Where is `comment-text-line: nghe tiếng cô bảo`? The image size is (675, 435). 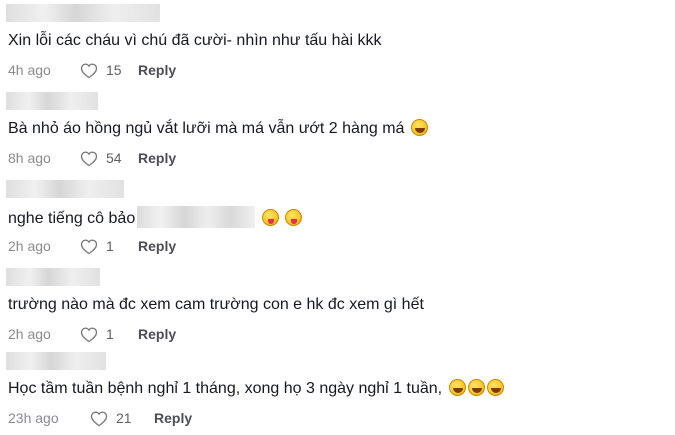 comment-text-line: nghe tiếng cô bảo is located at coordinates (155, 218).